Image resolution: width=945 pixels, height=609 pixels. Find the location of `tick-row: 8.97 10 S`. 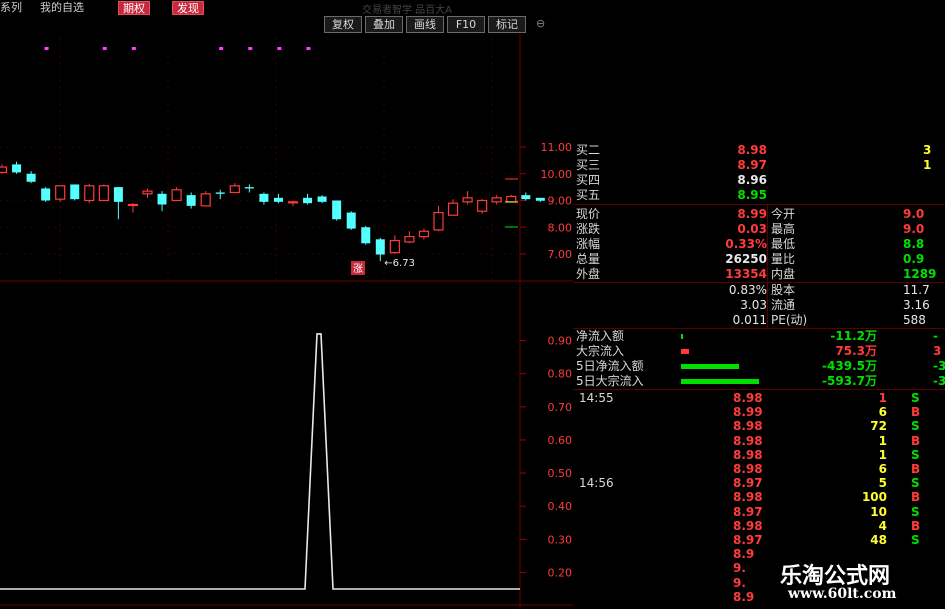

tick-row: 8.97 10 S is located at coordinates (759, 512).